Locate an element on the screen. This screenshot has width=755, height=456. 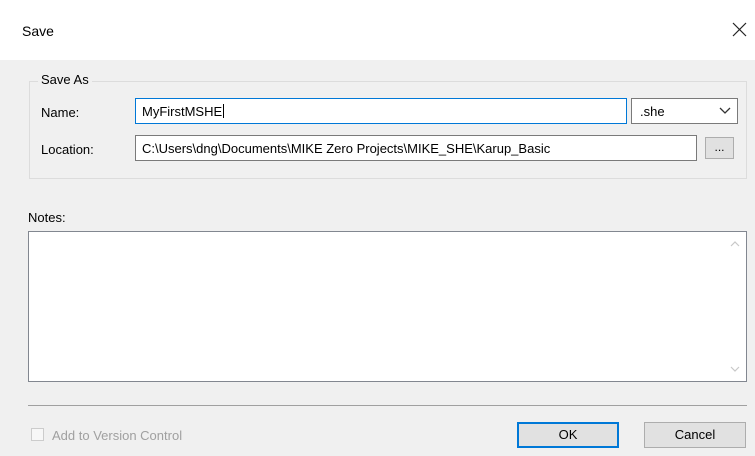
extension-value: .she is located at coordinates (652, 111).